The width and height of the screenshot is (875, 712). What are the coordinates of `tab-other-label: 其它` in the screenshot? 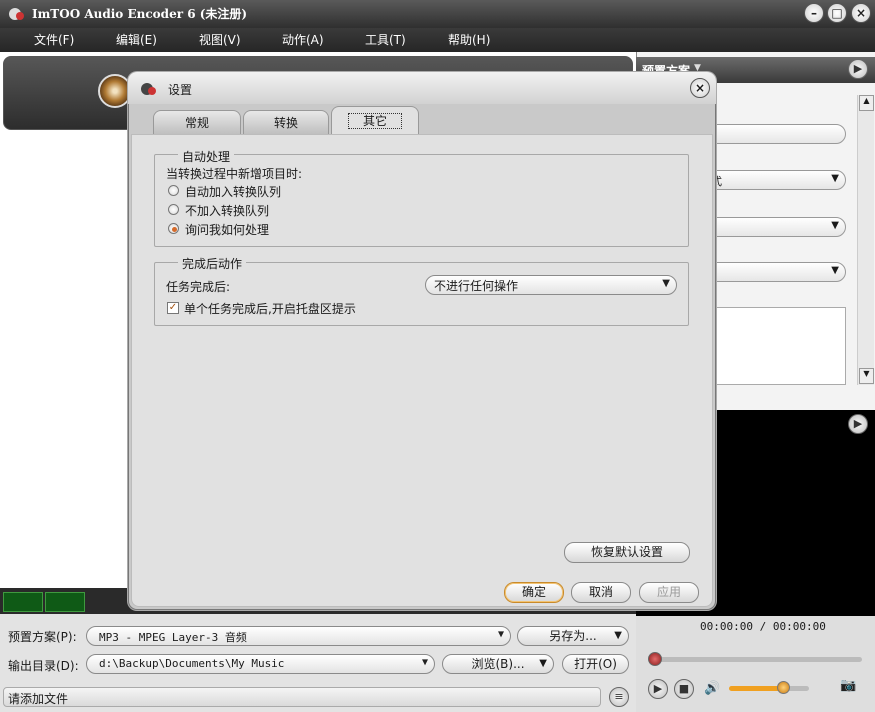 It's located at (374, 121).